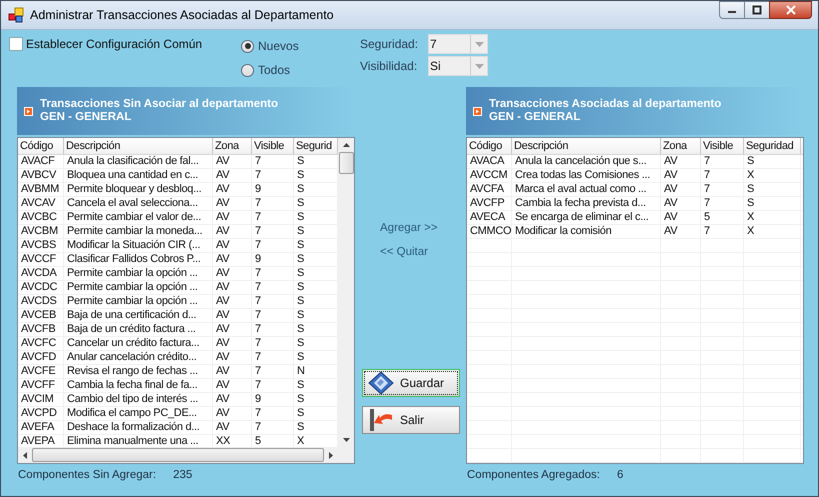 The image size is (819, 497). What do you see at coordinates (182, 15) in the screenshot?
I see `window-title: Administrar Transacciones Asociadas al Departamento` at bounding box center [182, 15].